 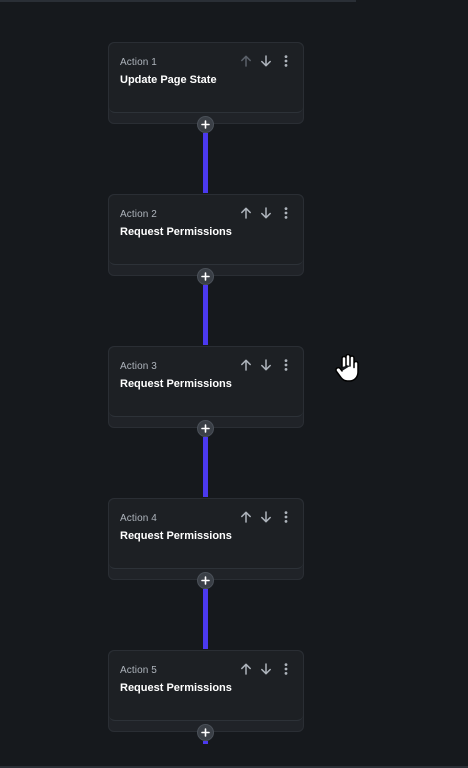 I want to click on action-card-body: Action 1 Update Page State, so click(x=206, y=78).